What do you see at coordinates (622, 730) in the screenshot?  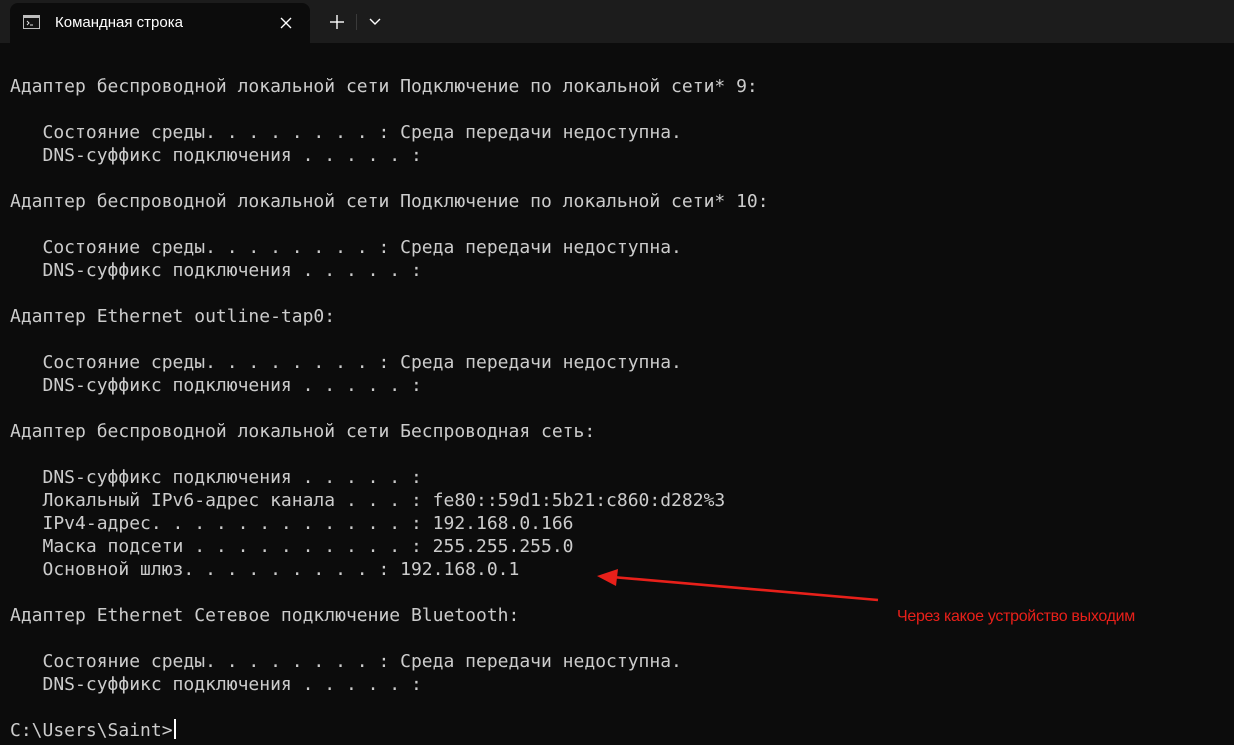 I see `command-prompt-line: C:\Users\Saint>` at bounding box center [622, 730].